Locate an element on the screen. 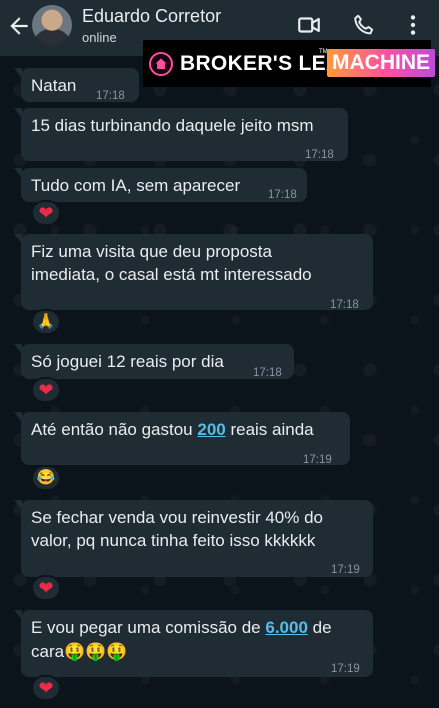 This screenshot has height=708, width=439. message-text-line2: cara🤑🤑🤑 is located at coordinates (79, 651).